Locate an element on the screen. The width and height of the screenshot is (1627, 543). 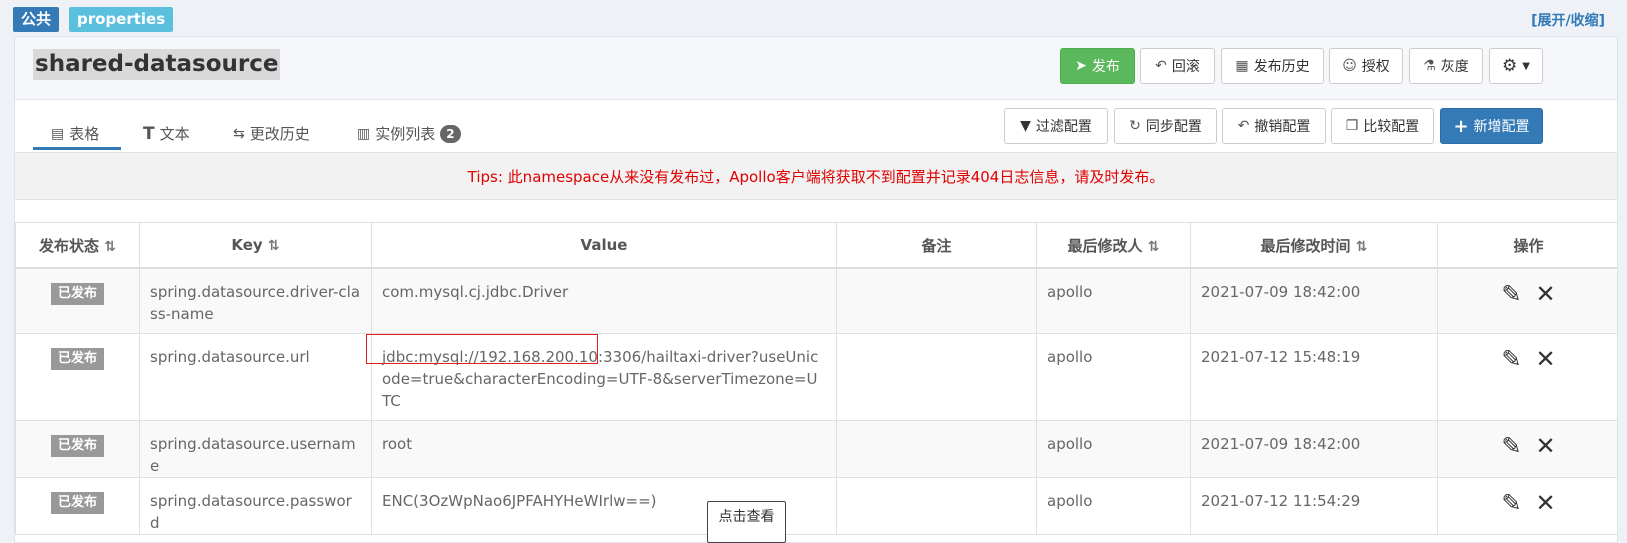
add-config-label: 新增配置 is located at coordinates (1501, 127).